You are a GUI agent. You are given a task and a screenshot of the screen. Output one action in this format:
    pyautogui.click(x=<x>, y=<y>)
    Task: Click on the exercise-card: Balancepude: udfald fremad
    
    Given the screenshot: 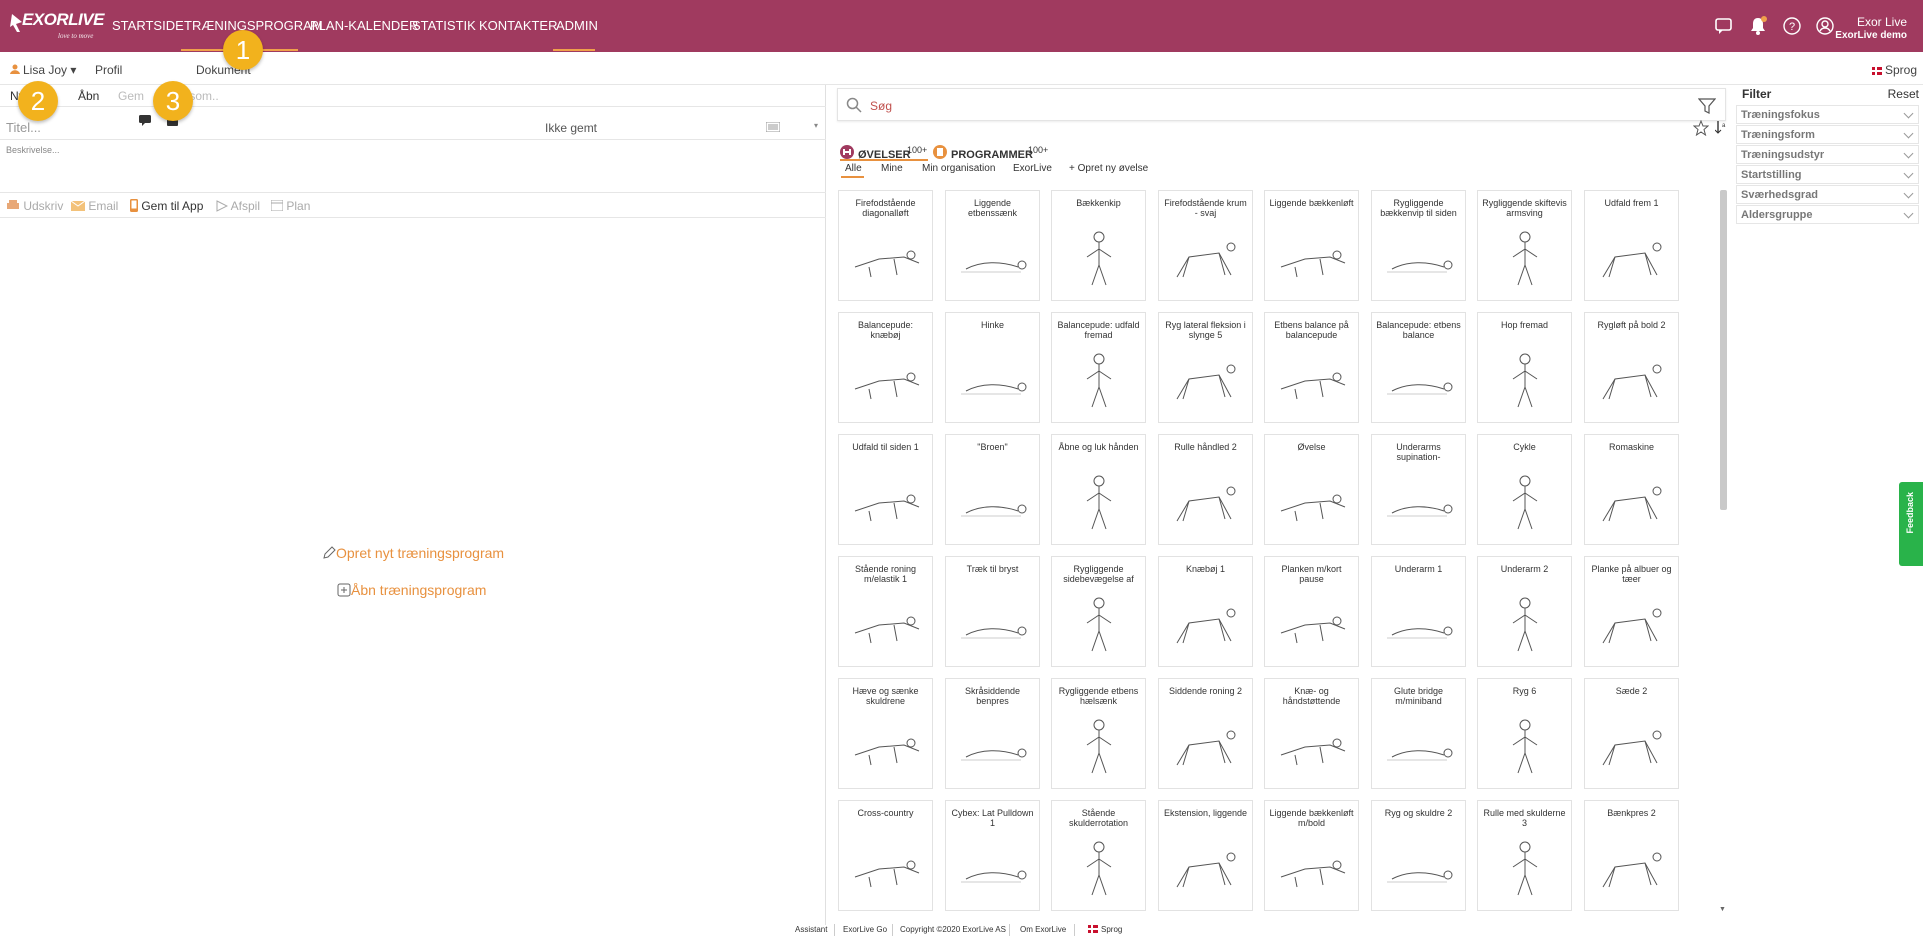 What is the action you would take?
    pyautogui.click(x=1098, y=367)
    